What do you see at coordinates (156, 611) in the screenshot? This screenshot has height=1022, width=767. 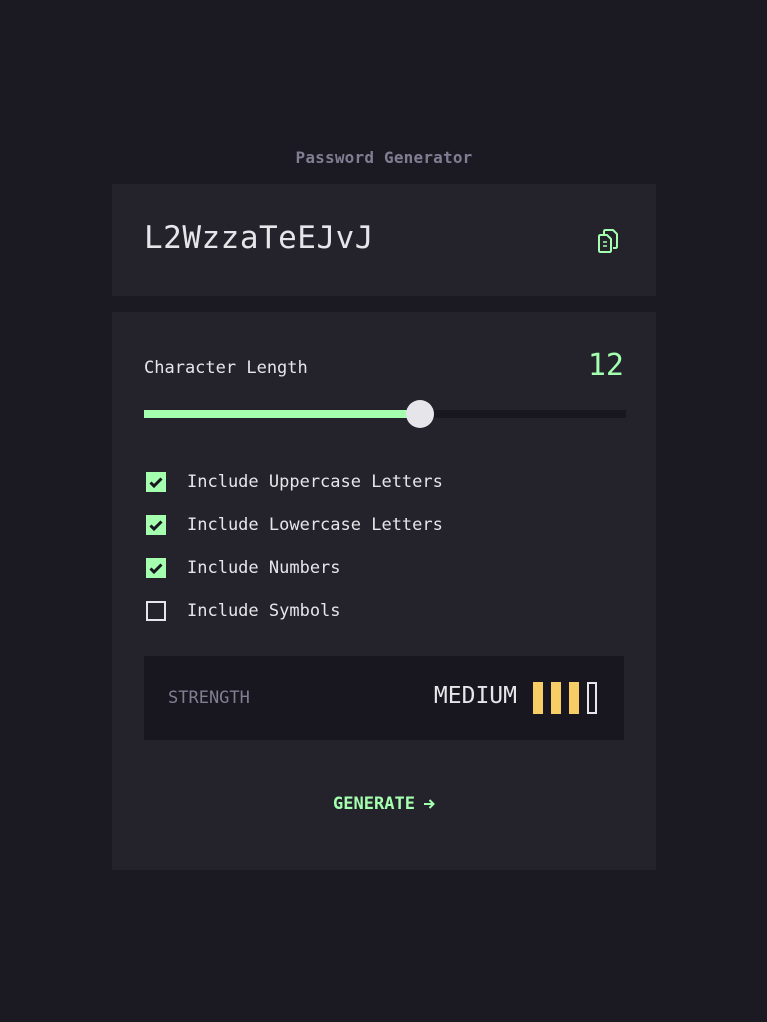 I see `checkbox-unchecked` at bounding box center [156, 611].